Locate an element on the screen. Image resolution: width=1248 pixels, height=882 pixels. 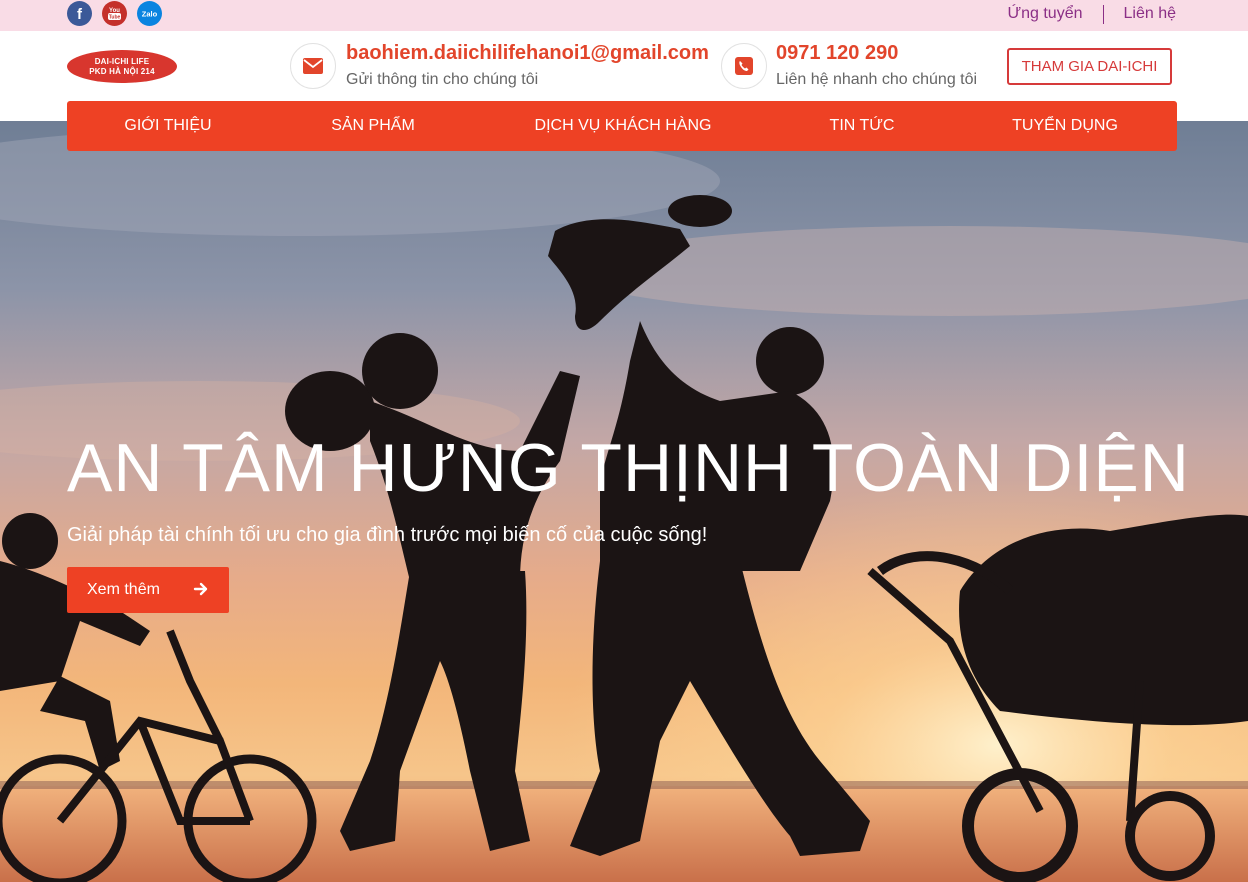
see-more-label: Xem thêm is located at coordinates (123, 589).